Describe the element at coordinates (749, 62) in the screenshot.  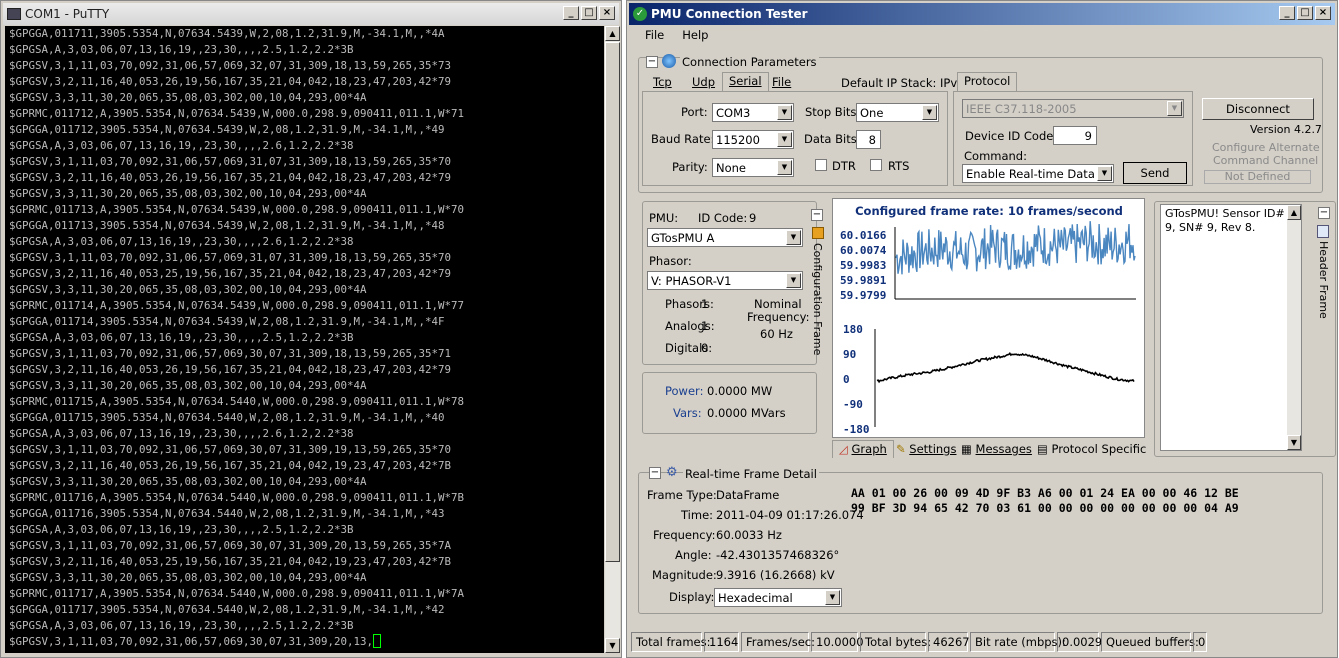
I see `connection-parameters-label: Connection Parameters` at that location.